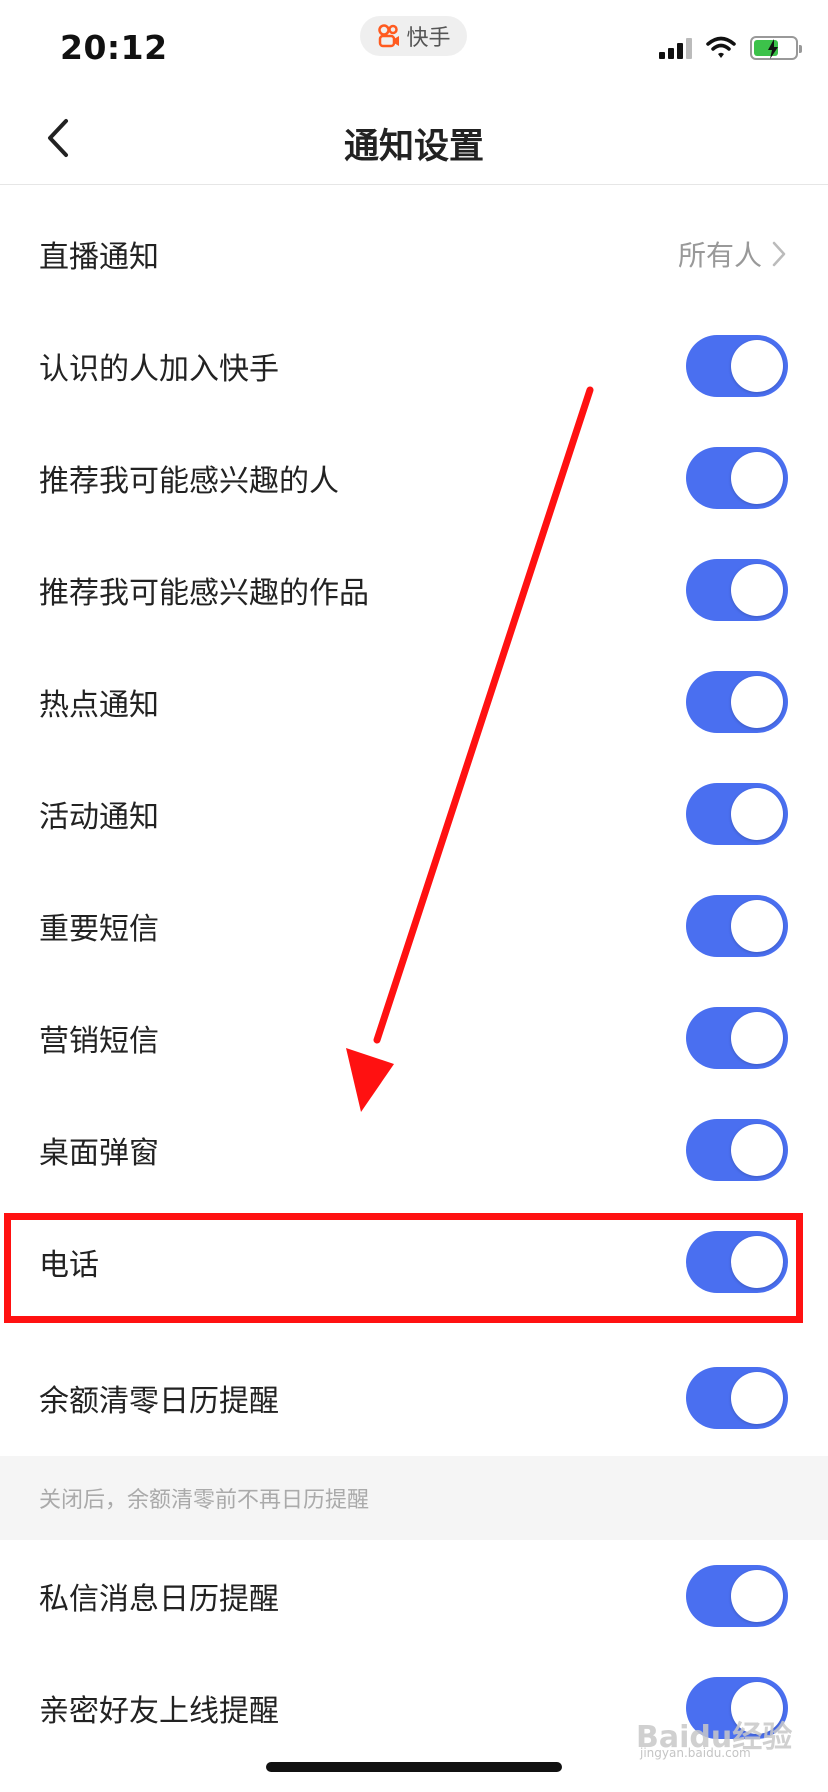 This screenshot has height=1792, width=828. I want to click on row-label: 活动通知, so click(99, 817).